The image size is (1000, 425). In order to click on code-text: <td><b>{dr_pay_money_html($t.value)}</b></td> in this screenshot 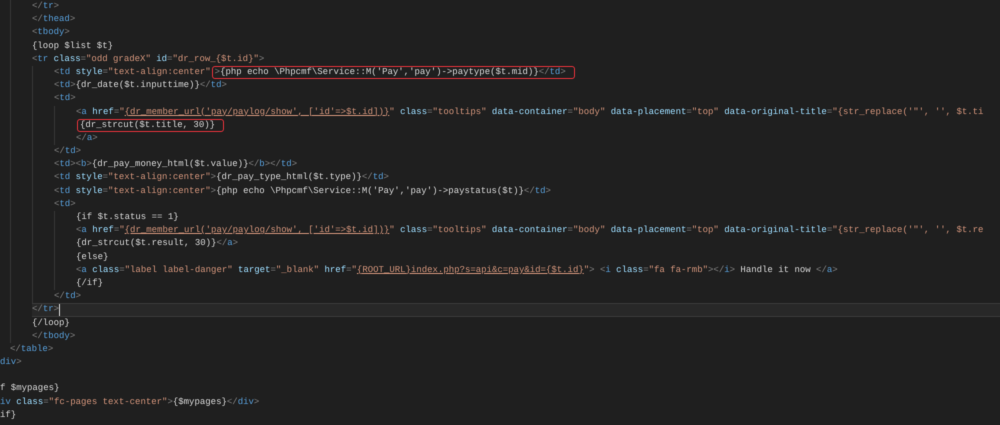, I will do `click(176, 165)`.